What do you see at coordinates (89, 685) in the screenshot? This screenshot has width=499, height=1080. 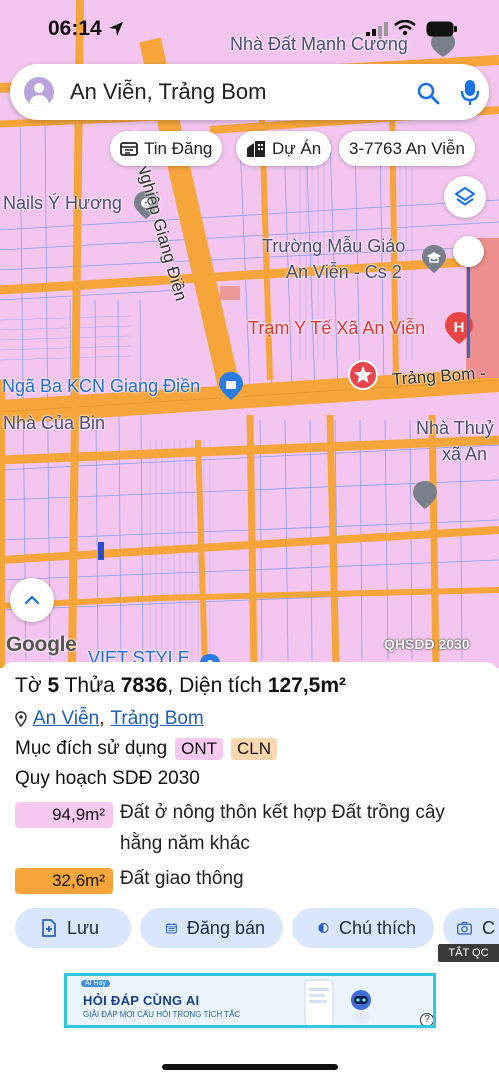 I see `parcel-thua-label: Thửa` at bounding box center [89, 685].